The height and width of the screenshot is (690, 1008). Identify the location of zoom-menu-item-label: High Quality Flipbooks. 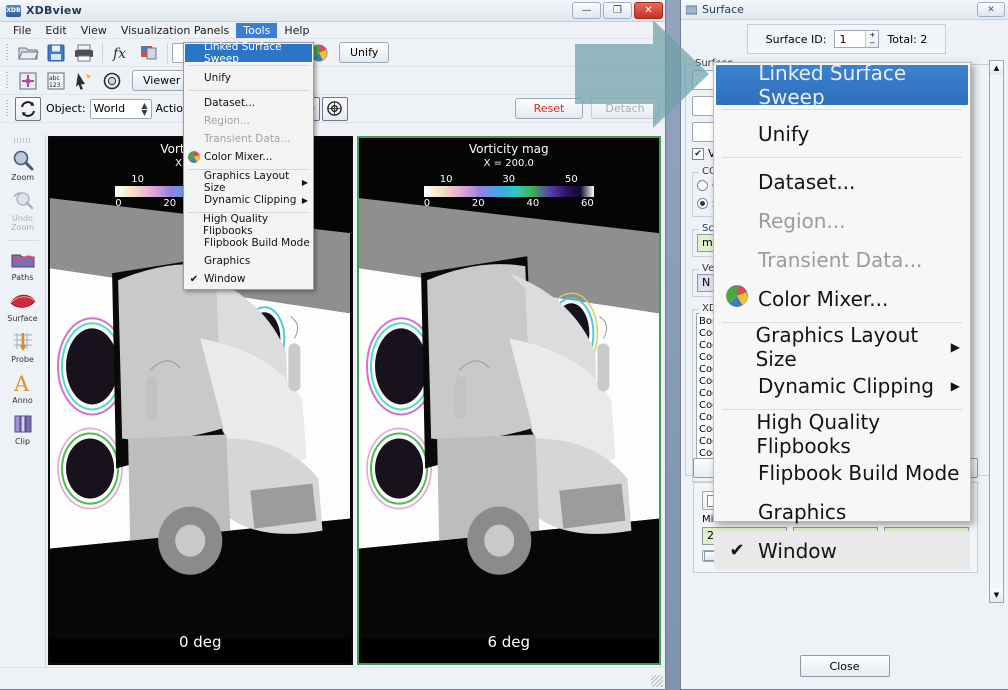
(818, 433).